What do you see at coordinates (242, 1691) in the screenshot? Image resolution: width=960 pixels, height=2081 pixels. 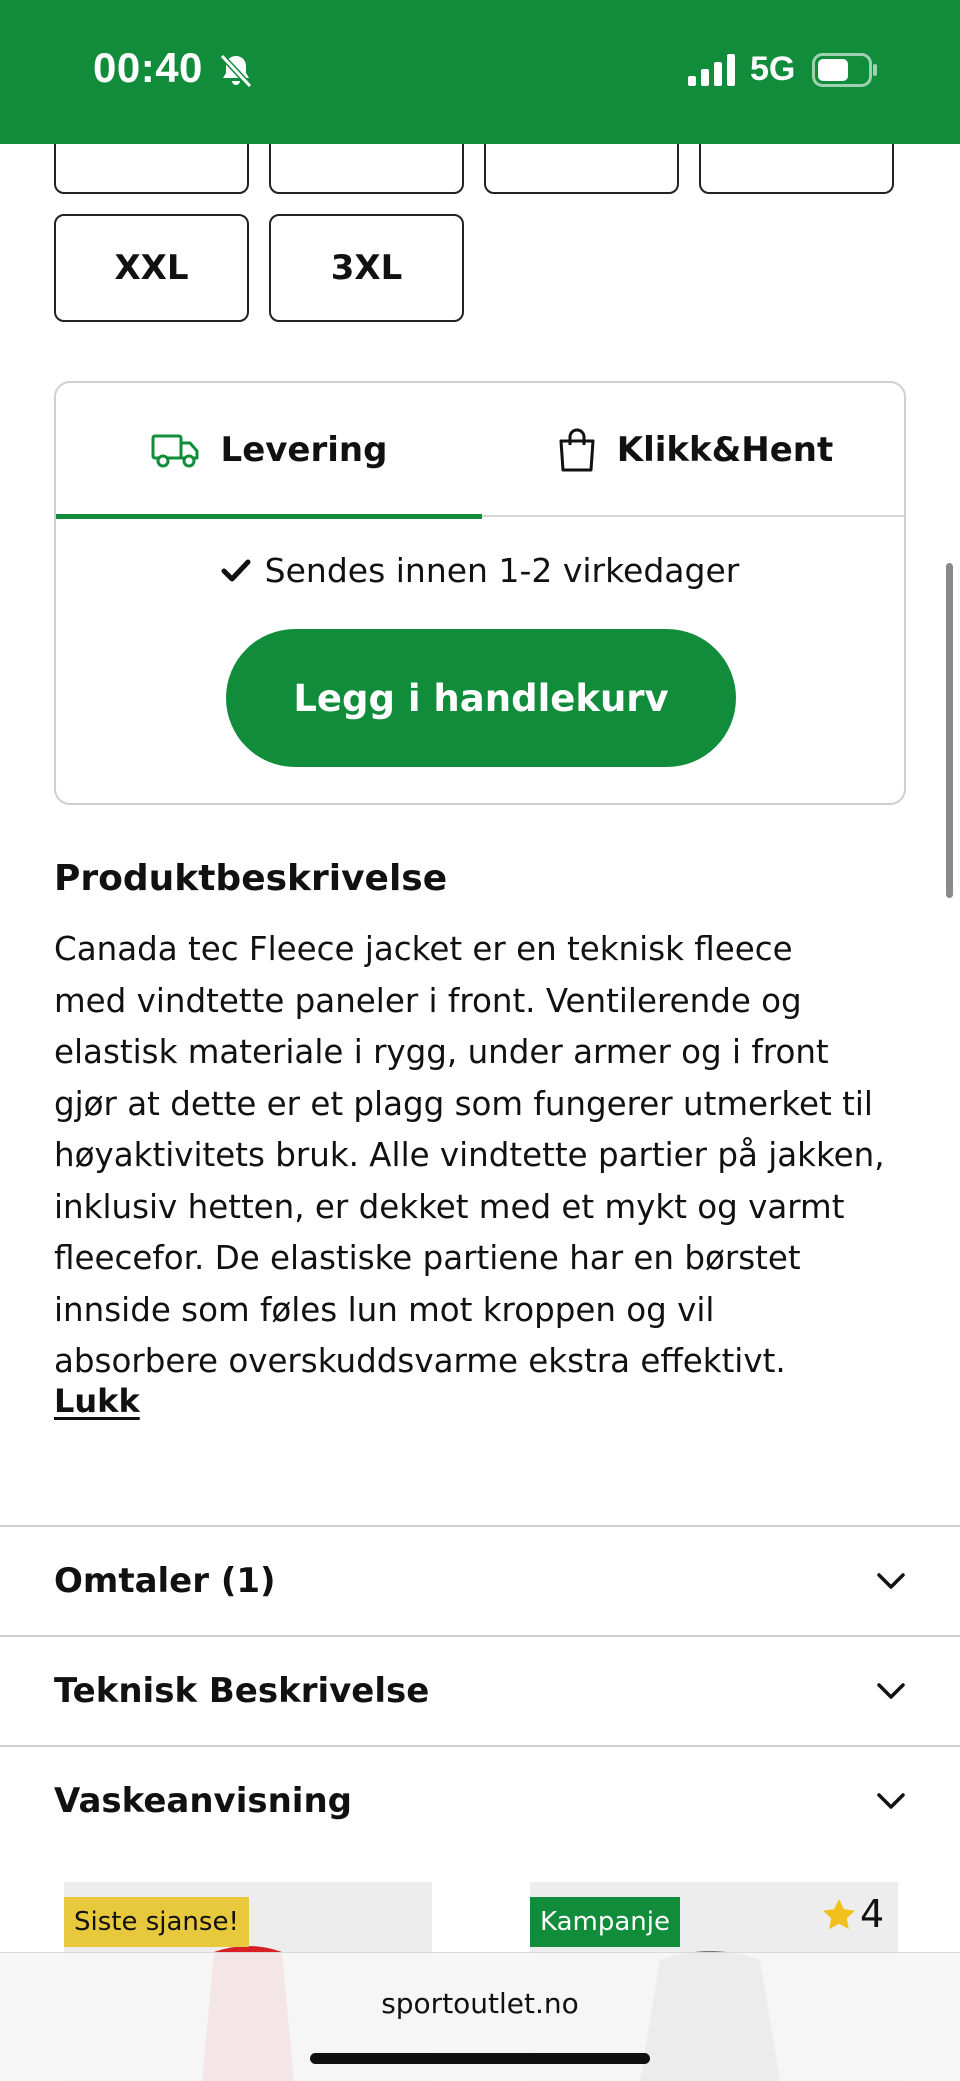 I see `accordion-technical-label: Teknisk Beskrivelse` at bounding box center [242, 1691].